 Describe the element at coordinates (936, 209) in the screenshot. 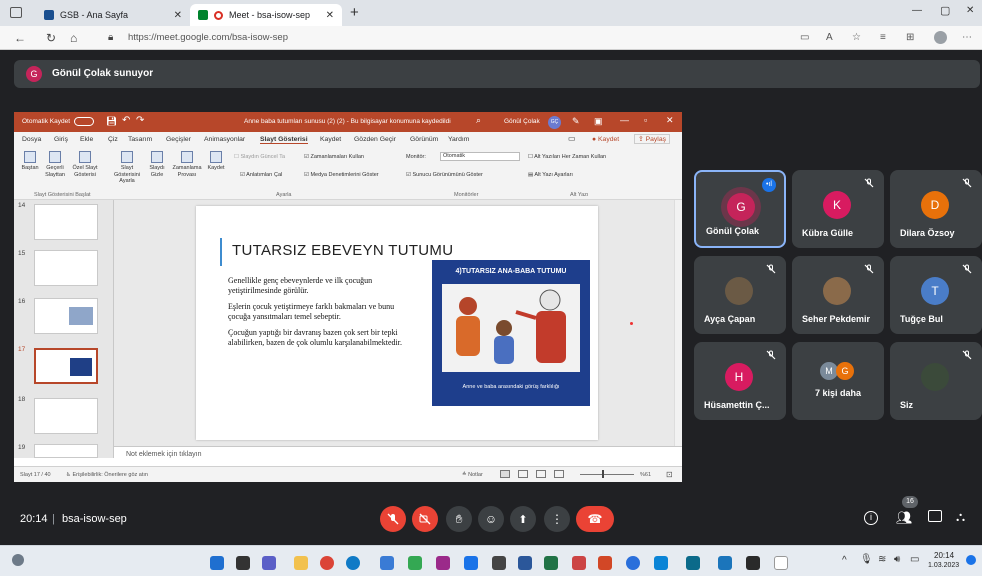

I see `participant-tile: D Dilara Özsoy` at that location.